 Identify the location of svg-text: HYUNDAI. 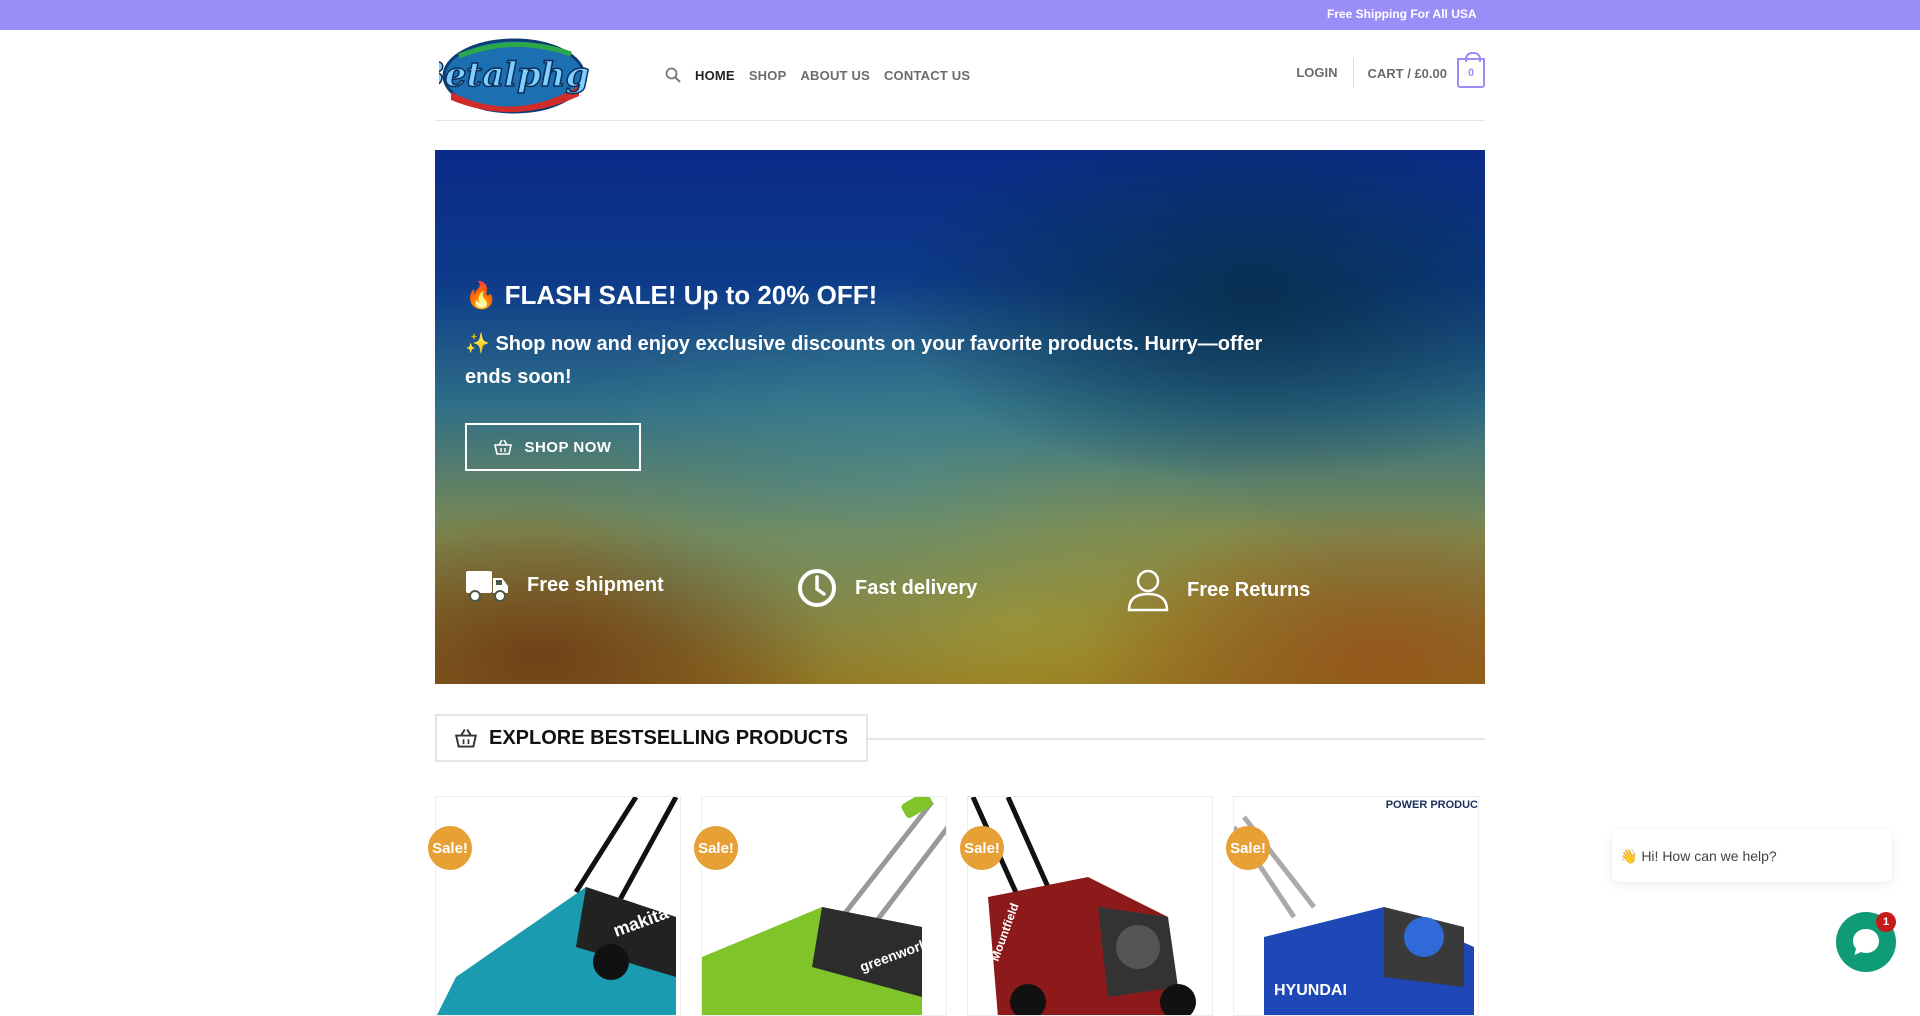
(1310, 990).